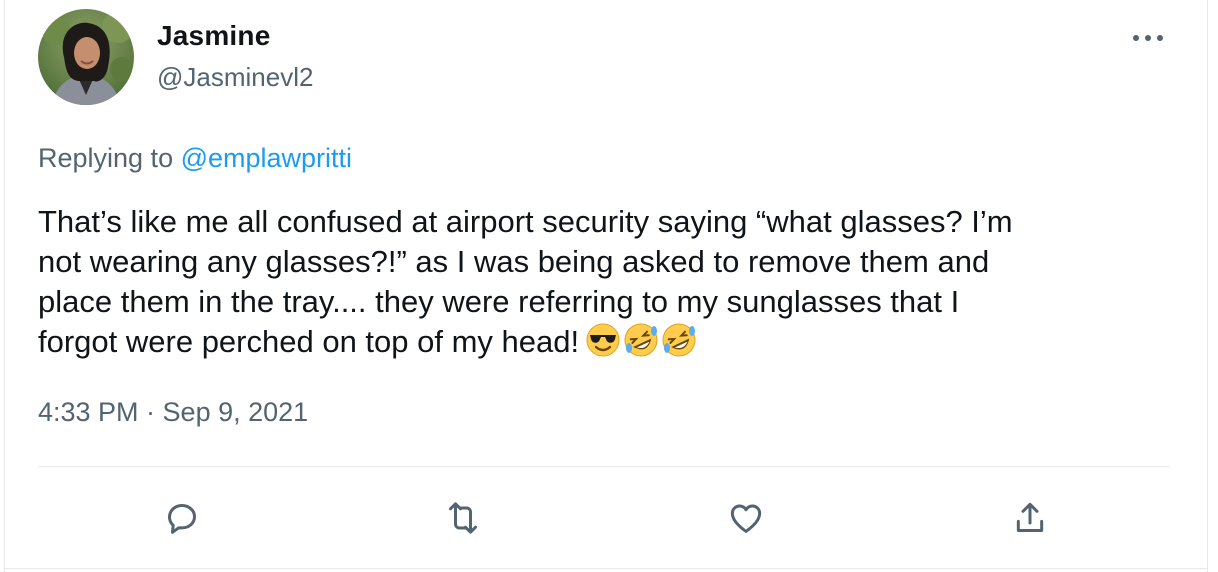 This screenshot has height=572, width=1218. What do you see at coordinates (606, 568) in the screenshot?
I see `bottom-border` at bounding box center [606, 568].